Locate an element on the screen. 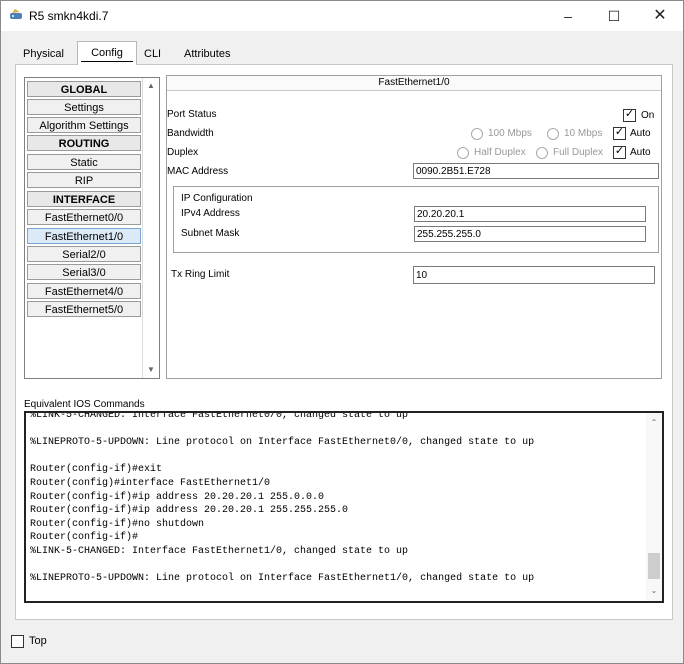 The image size is (684, 664). subnet-mask-label: Subnet Mask is located at coordinates (210, 233).